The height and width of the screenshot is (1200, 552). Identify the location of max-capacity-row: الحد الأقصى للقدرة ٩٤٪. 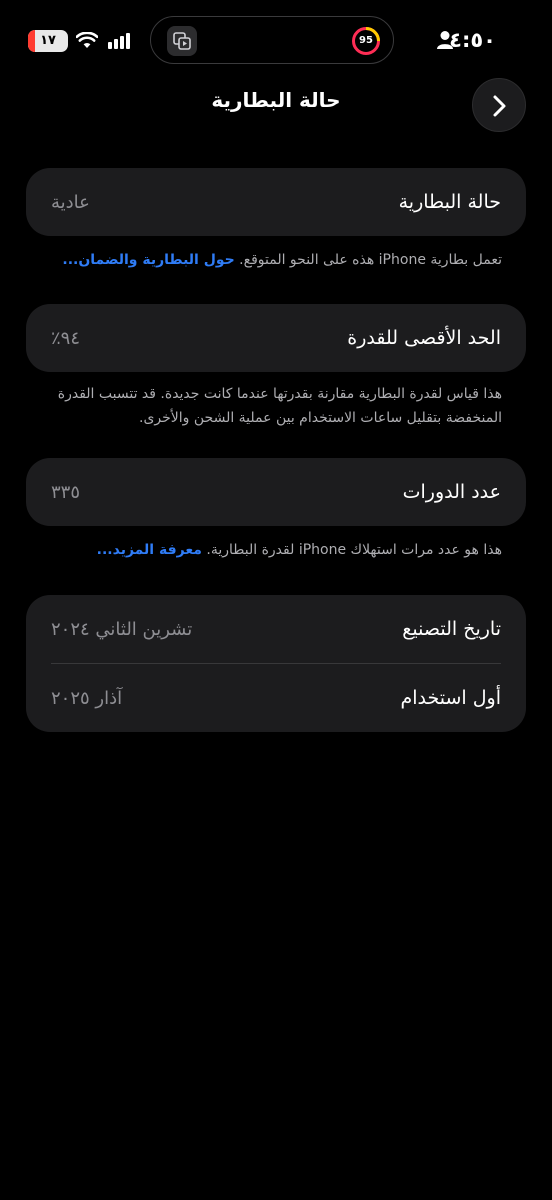
(276, 338).